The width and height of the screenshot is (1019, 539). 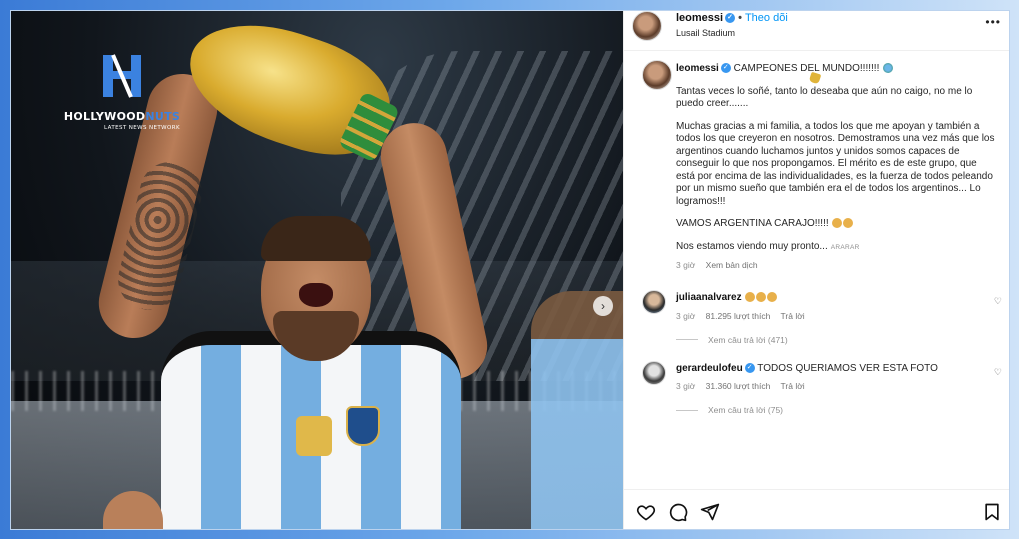 I want to click on view-replies-label: Xem câu trả lời (75), so click(x=746, y=410).